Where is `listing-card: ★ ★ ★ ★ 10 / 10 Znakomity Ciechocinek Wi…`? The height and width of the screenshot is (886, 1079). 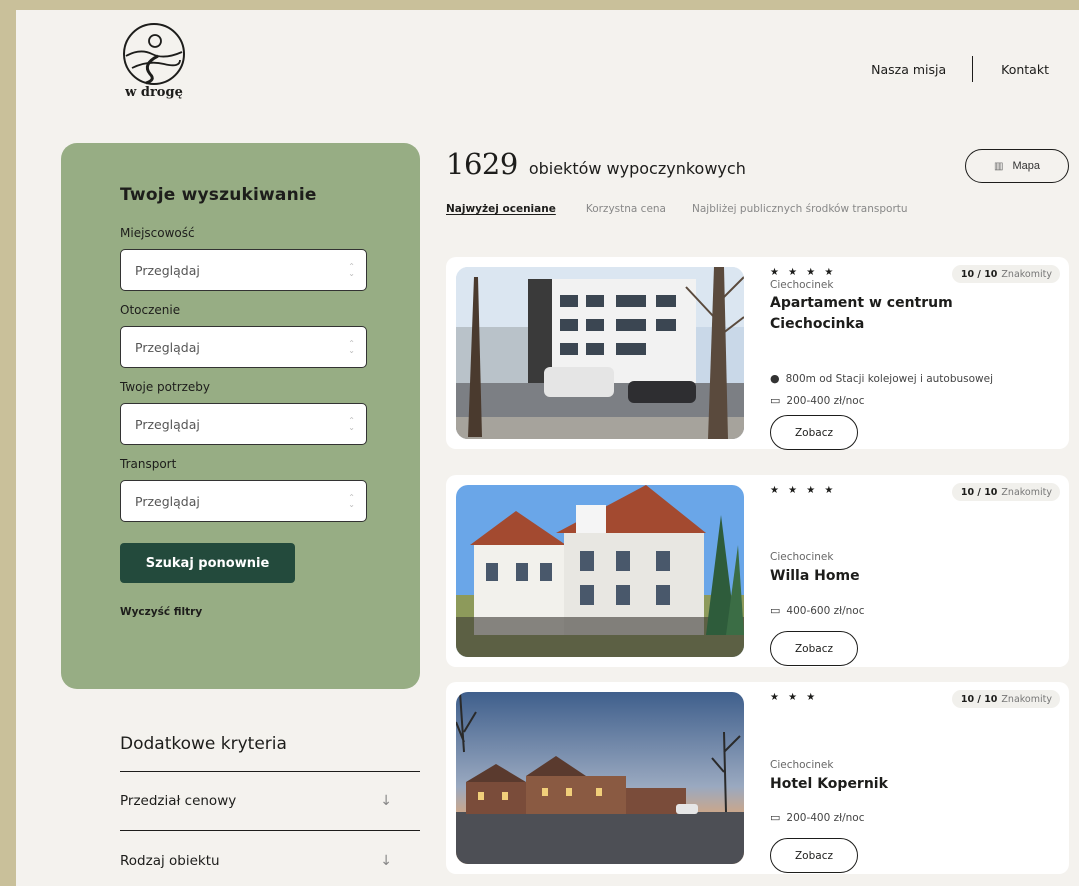
listing-card: ★ ★ ★ ★ 10 / 10 Znakomity Ciechocinek Wi… is located at coordinates (757, 571).